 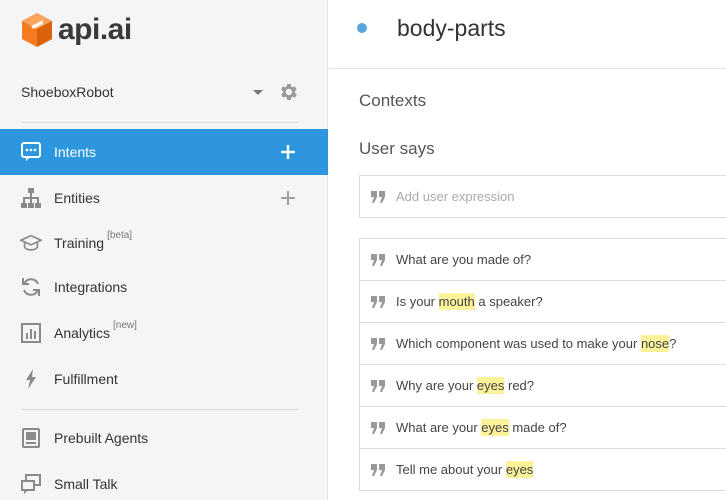 What do you see at coordinates (67, 92) in the screenshot?
I see `agent-name: ShoeboxRobot` at bounding box center [67, 92].